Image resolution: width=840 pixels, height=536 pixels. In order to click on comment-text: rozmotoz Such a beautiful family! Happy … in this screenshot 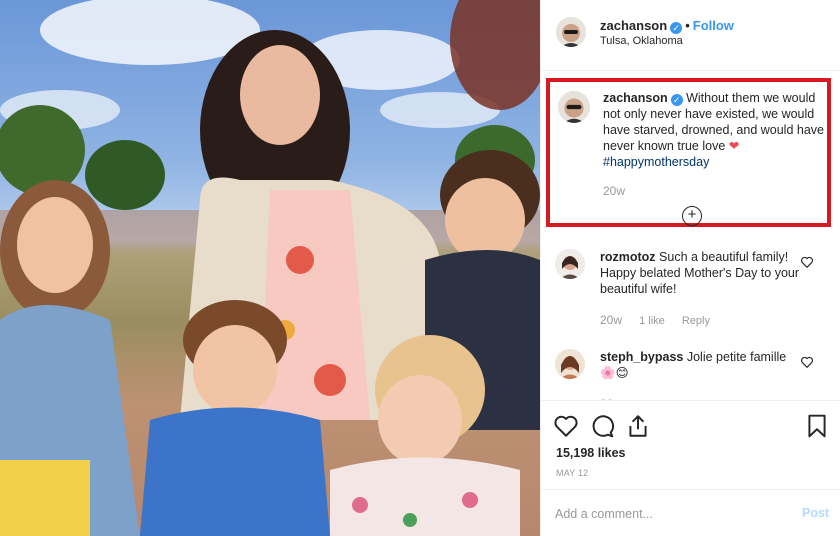, I will do `click(700, 273)`.